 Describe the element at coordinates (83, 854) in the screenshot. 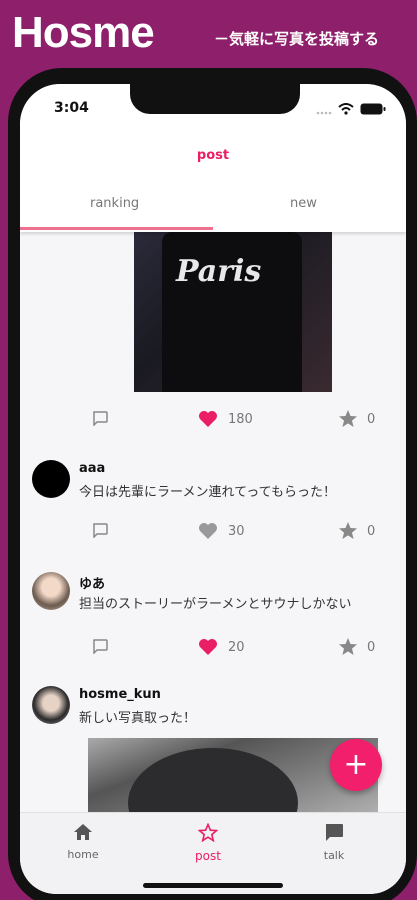

I see `nav-home-label: home` at that location.